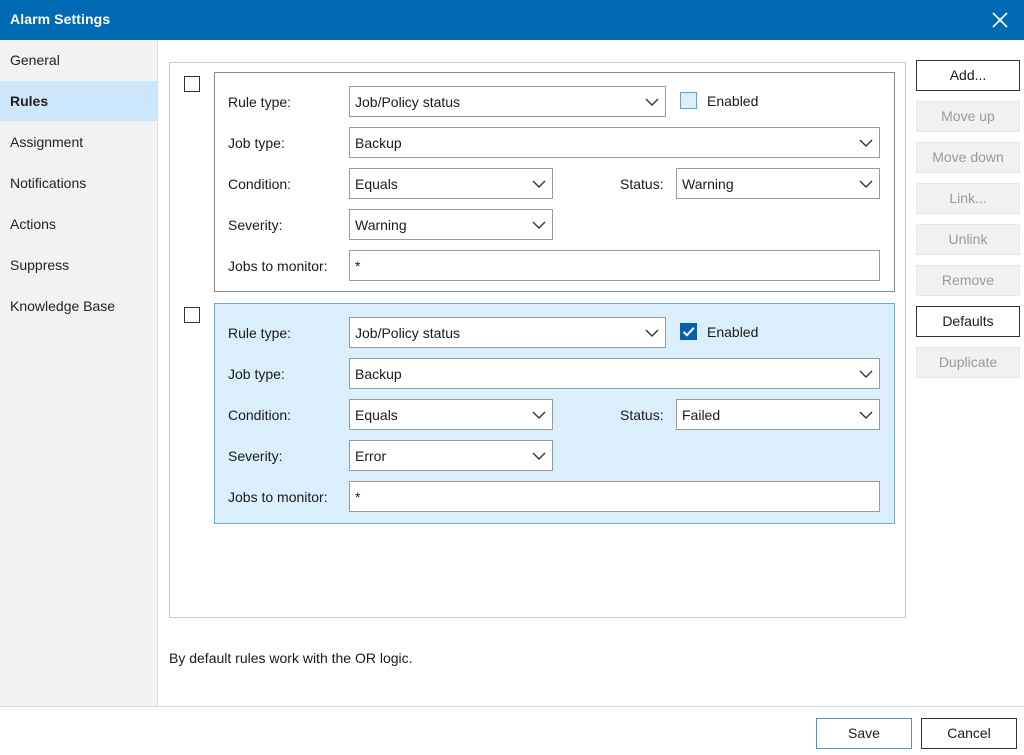 Image resolution: width=1024 pixels, height=755 pixels. Describe the element at coordinates (291, 658) in the screenshot. I see `or-logic-note: By default rules work with the OR logic.` at that location.